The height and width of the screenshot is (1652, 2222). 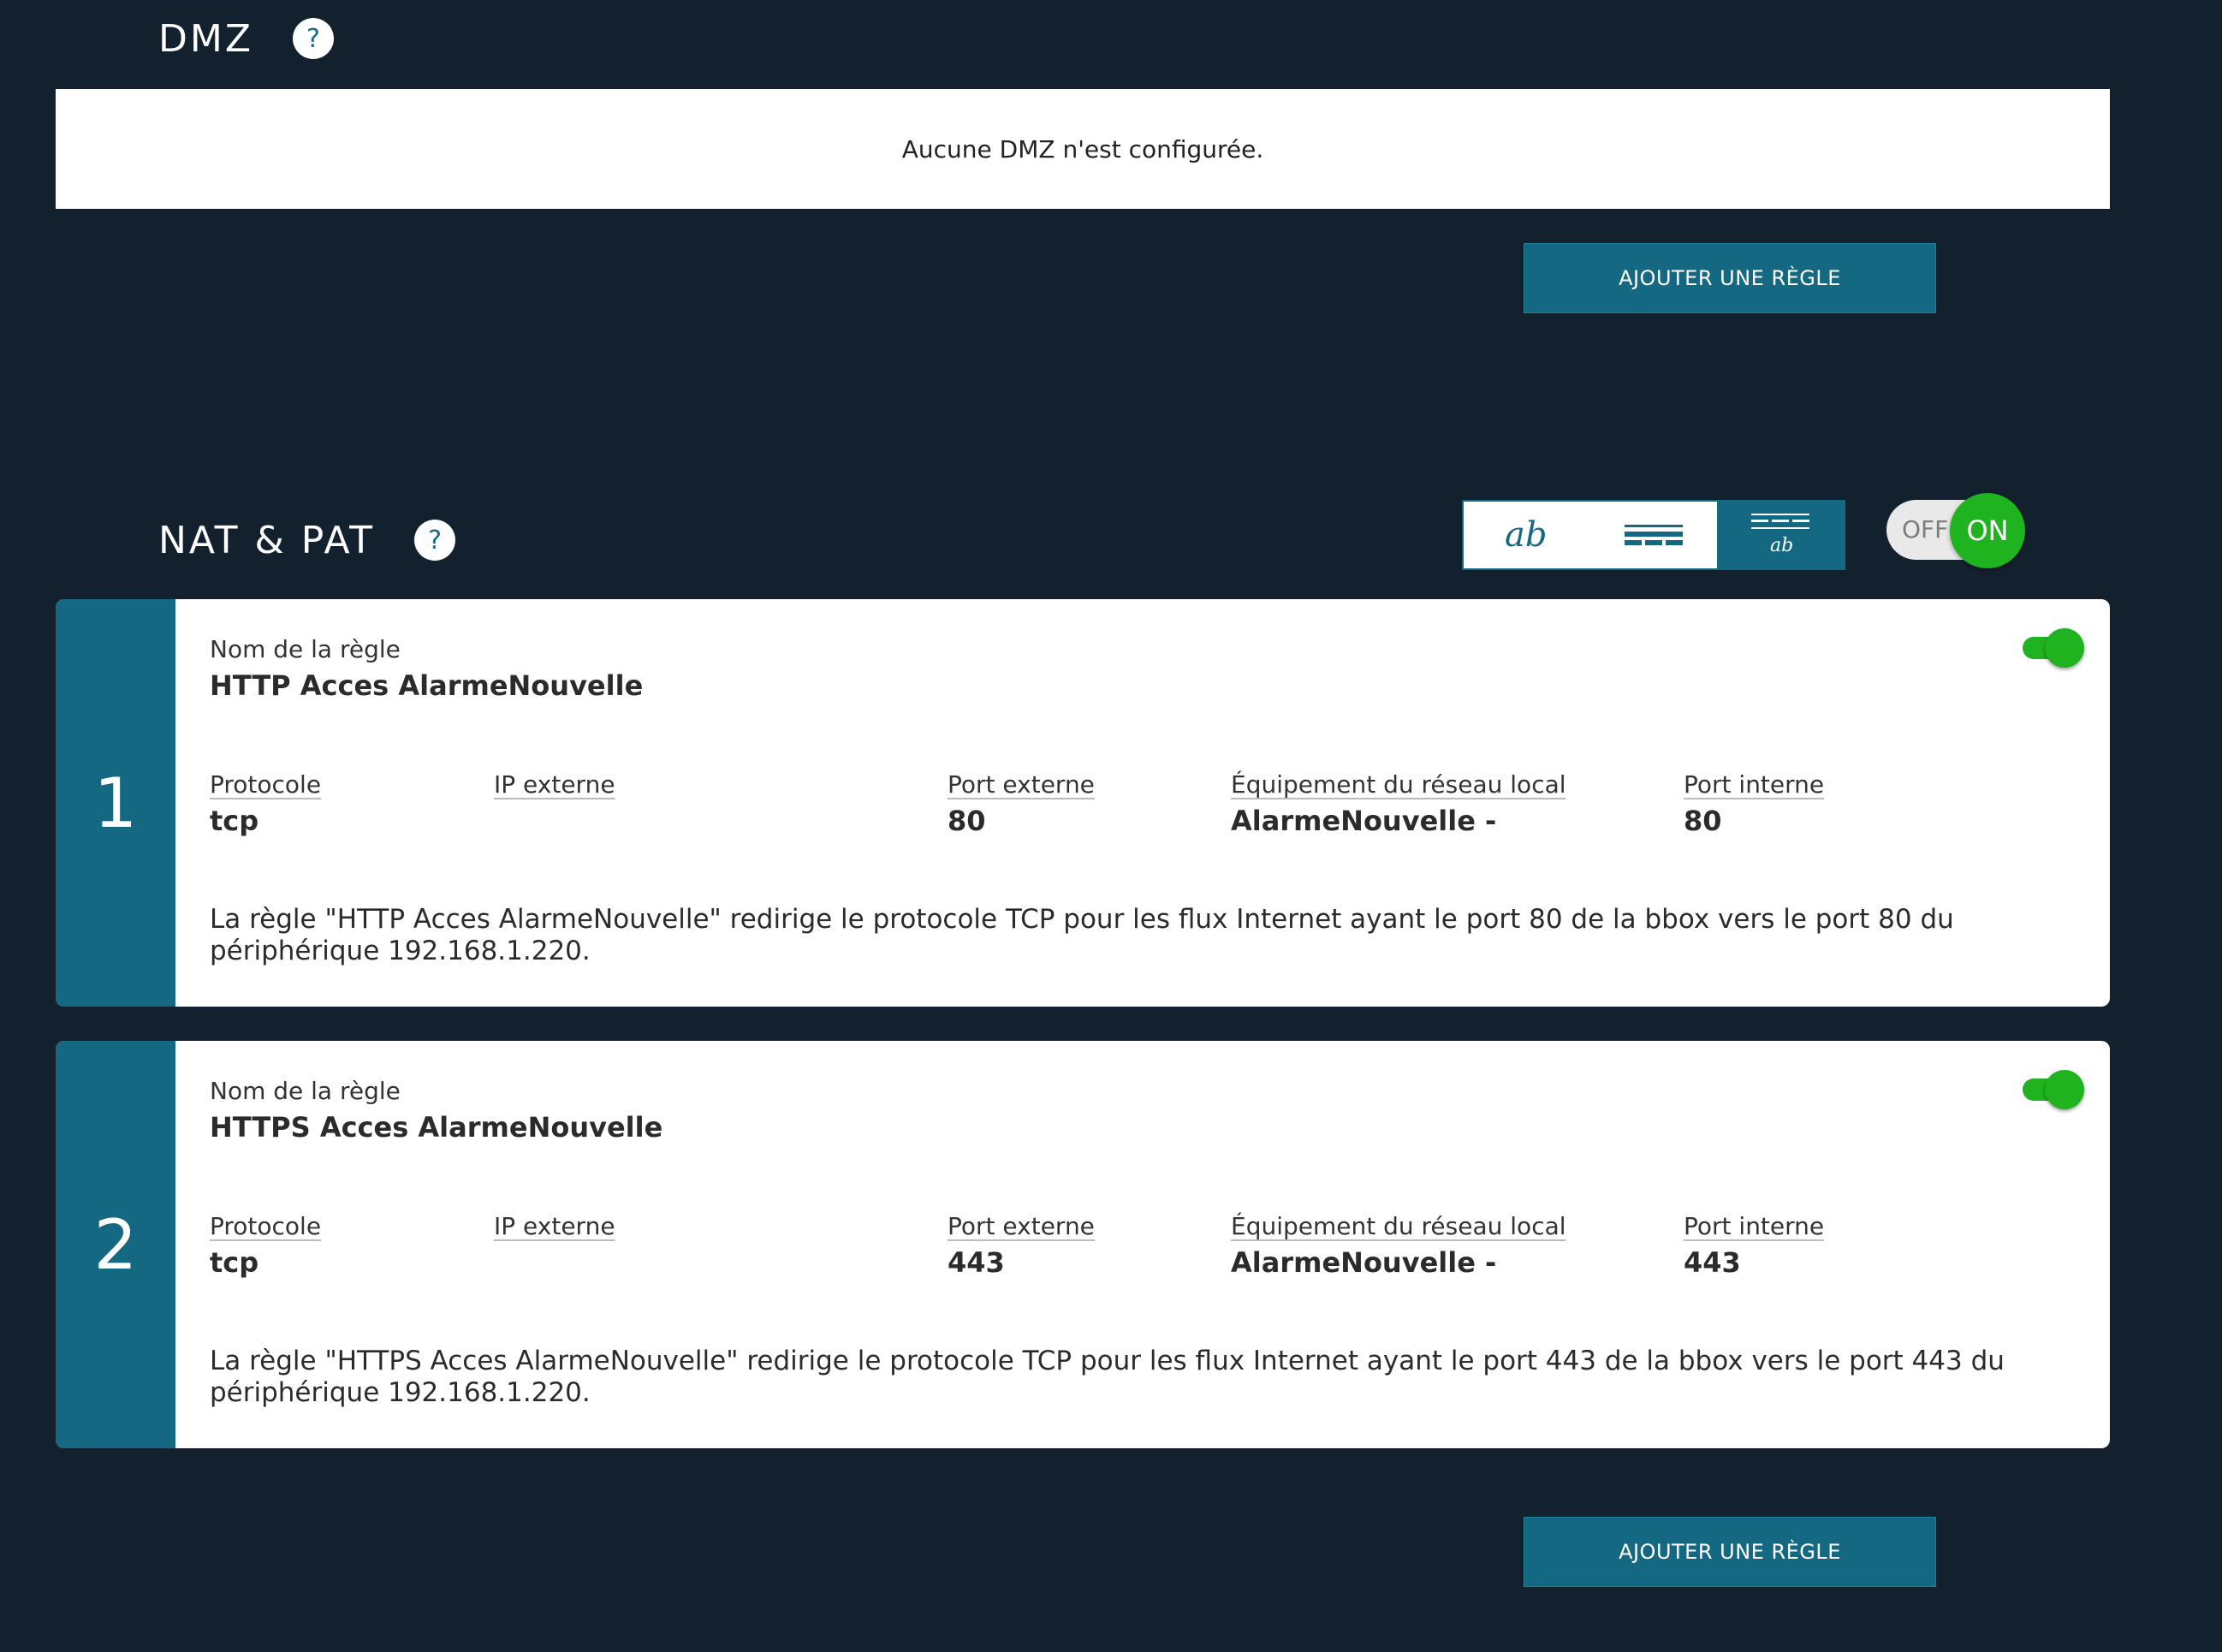 I want to click on rule-number: 2, so click(x=115, y=1244).